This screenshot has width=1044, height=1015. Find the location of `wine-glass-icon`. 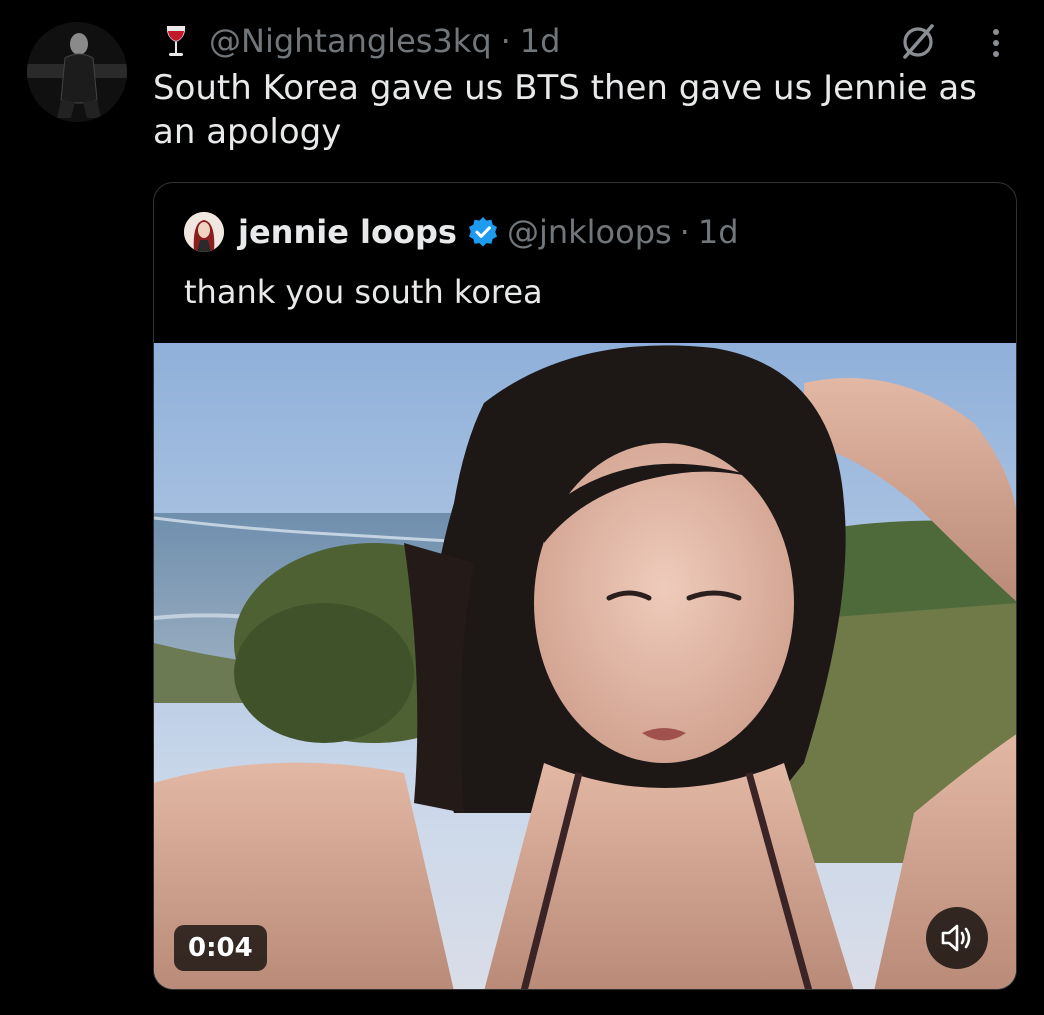

wine-glass-icon is located at coordinates (176, 41).